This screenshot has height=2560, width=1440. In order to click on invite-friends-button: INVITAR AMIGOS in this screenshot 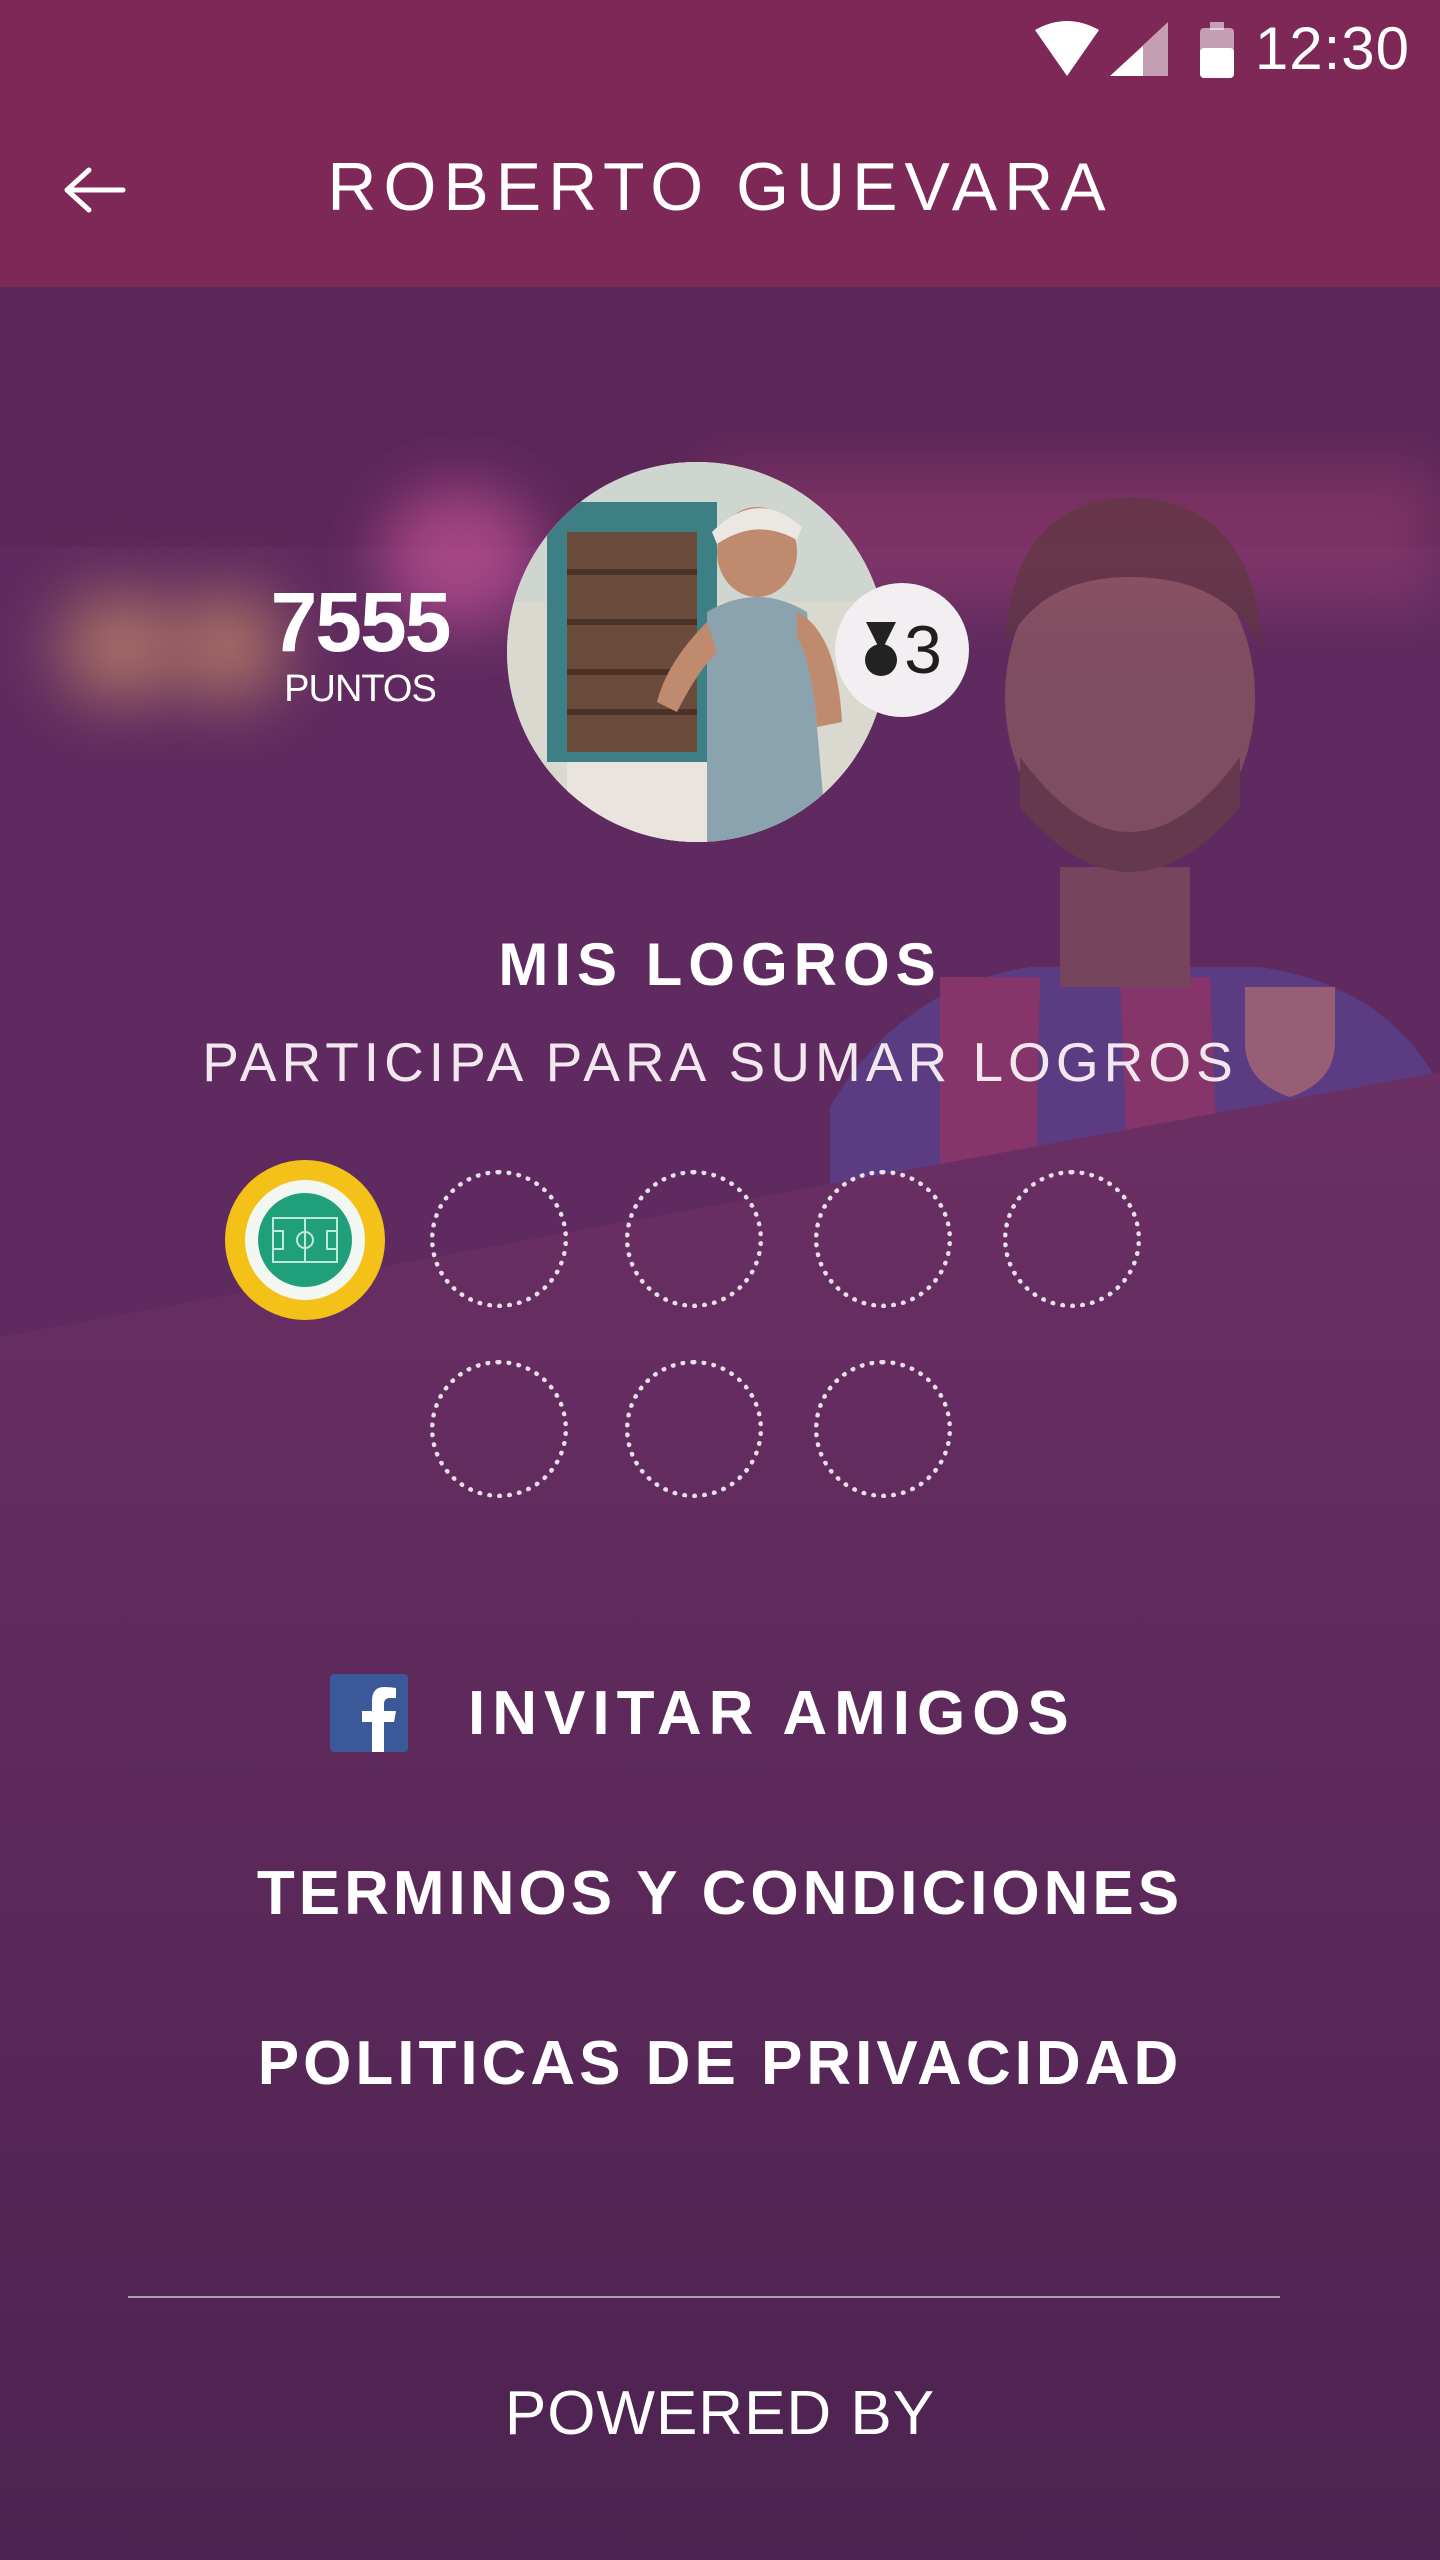, I will do `click(703, 1713)`.